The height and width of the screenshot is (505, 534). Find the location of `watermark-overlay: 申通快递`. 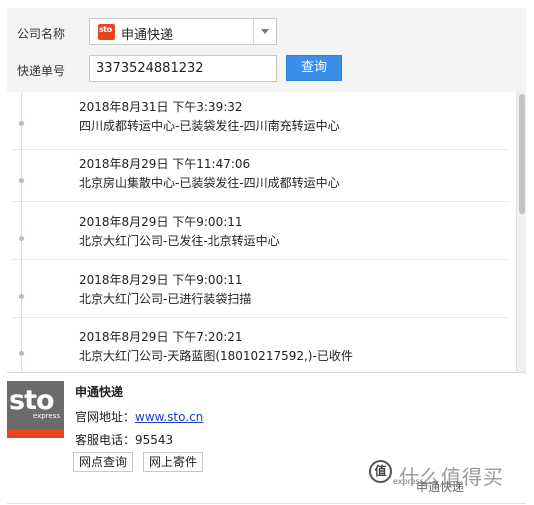

watermark-overlay: 申通快递 is located at coordinates (440, 487).